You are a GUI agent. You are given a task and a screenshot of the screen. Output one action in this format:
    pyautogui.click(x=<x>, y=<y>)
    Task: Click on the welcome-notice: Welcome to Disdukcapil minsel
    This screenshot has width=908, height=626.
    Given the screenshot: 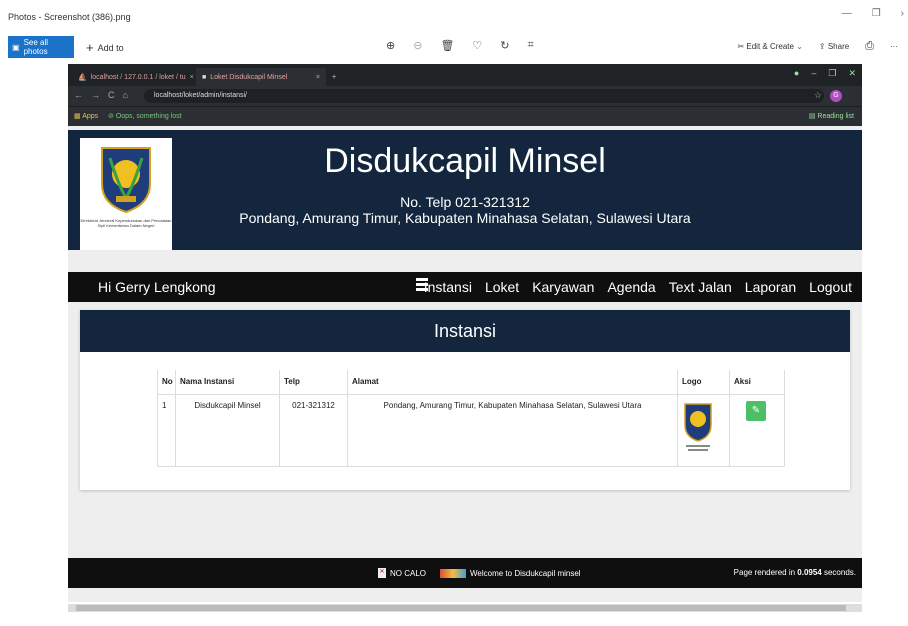 What is the action you would take?
    pyautogui.click(x=510, y=573)
    